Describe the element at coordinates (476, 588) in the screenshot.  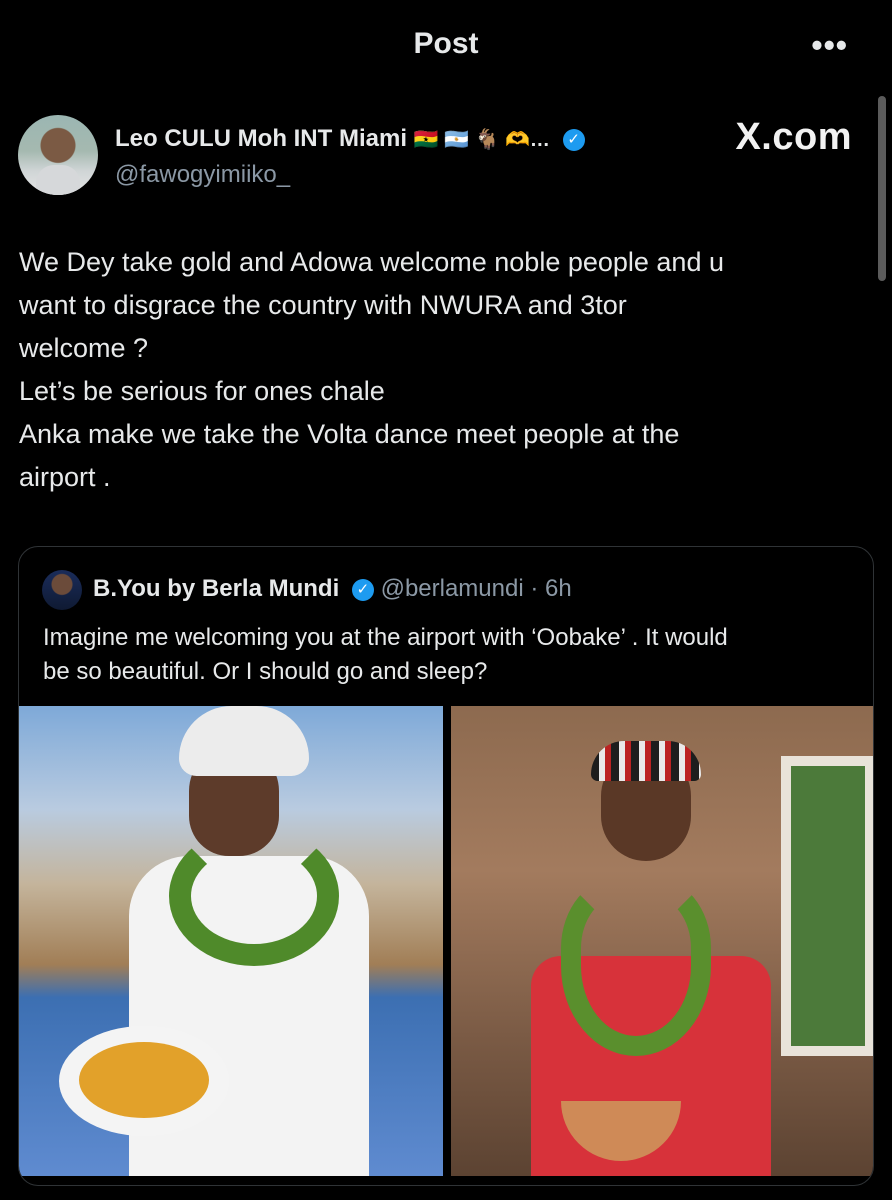
I see `quote-handle-time: @berlamundi · 6h` at that location.